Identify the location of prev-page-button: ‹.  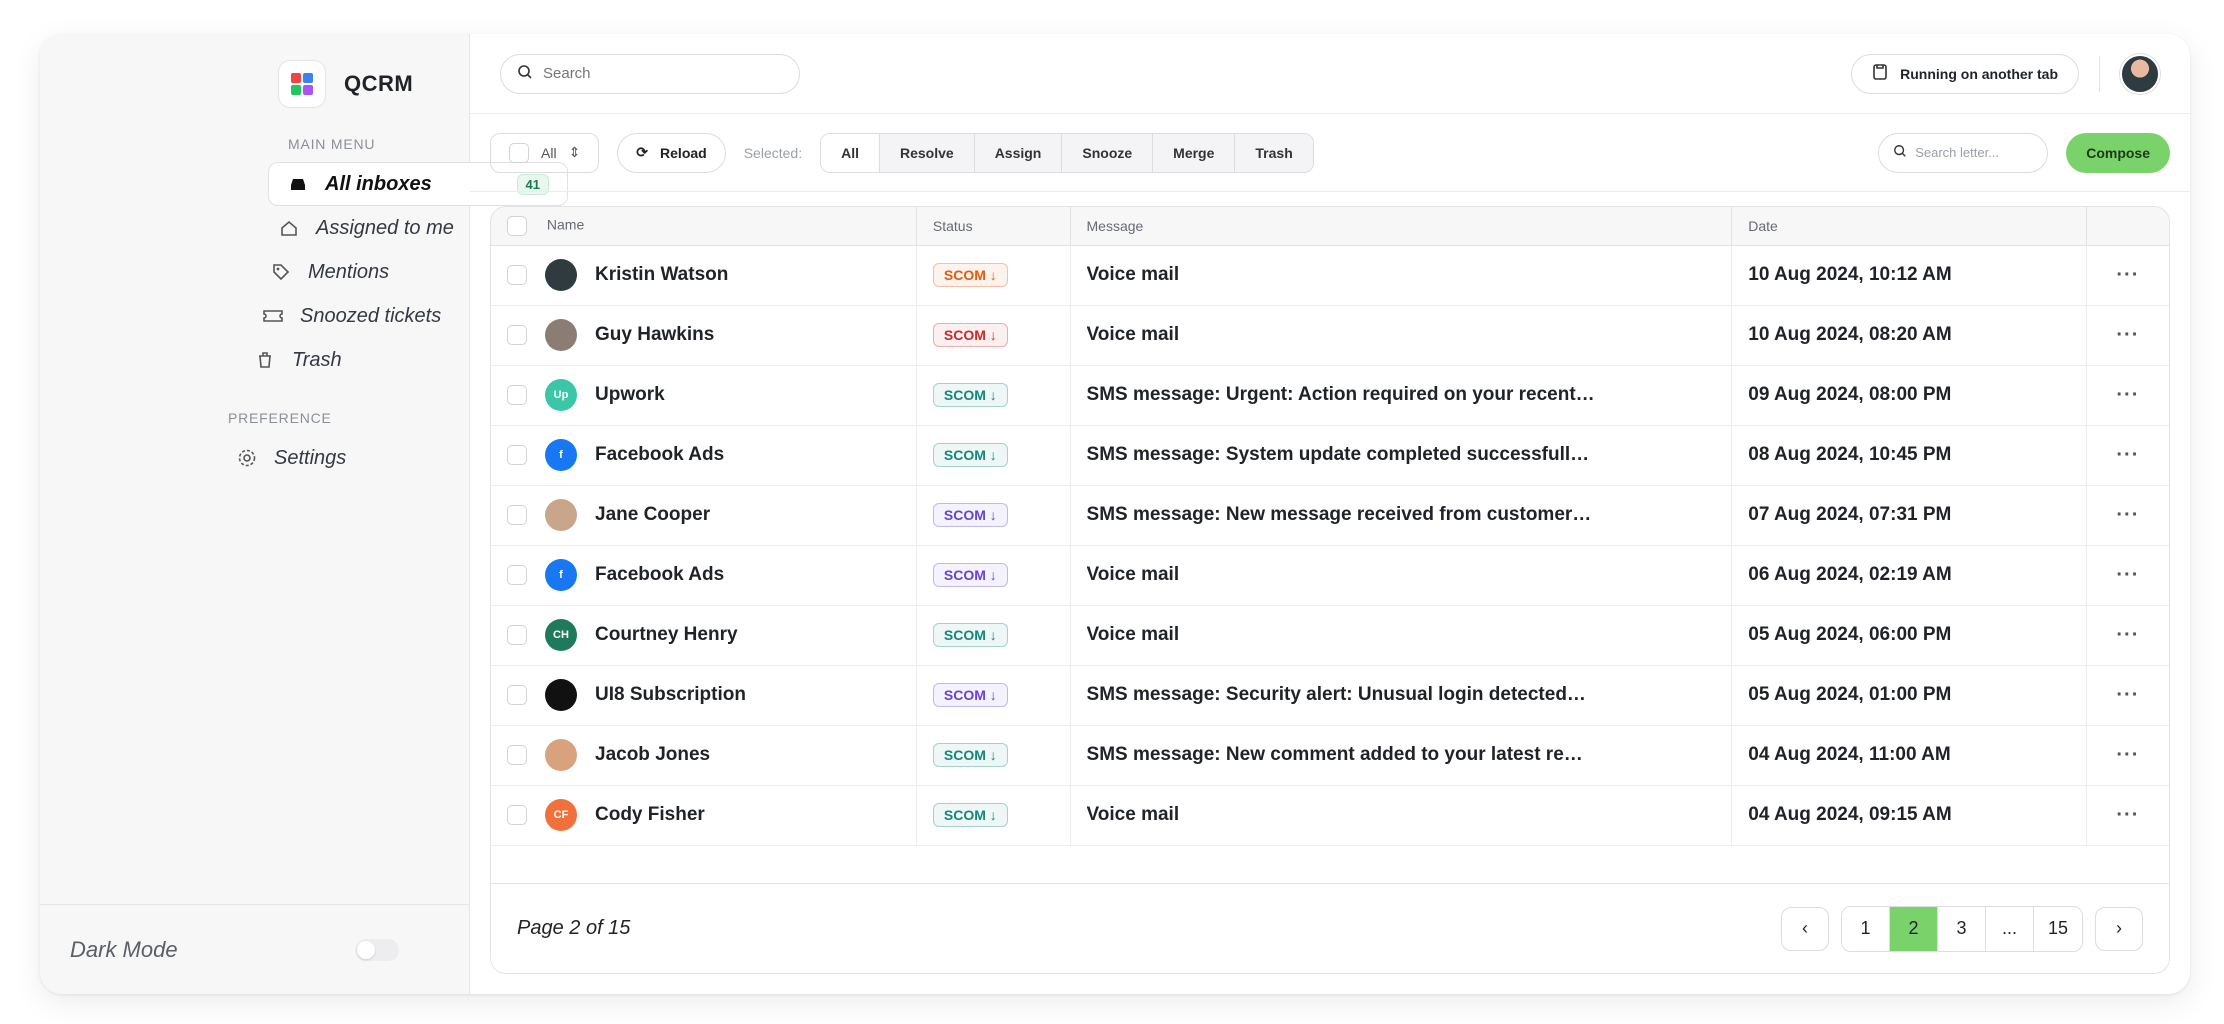
(1805, 928).